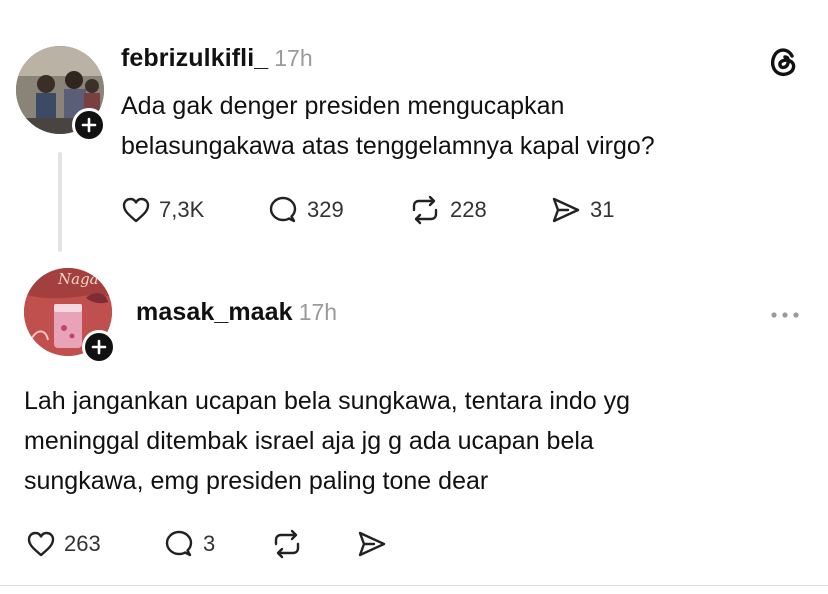 The width and height of the screenshot is (828, 594). What do you see at coordinates (468, 209) in the screenshot?
I see `post-repost-count: 228` at bounding box center [468, 209].